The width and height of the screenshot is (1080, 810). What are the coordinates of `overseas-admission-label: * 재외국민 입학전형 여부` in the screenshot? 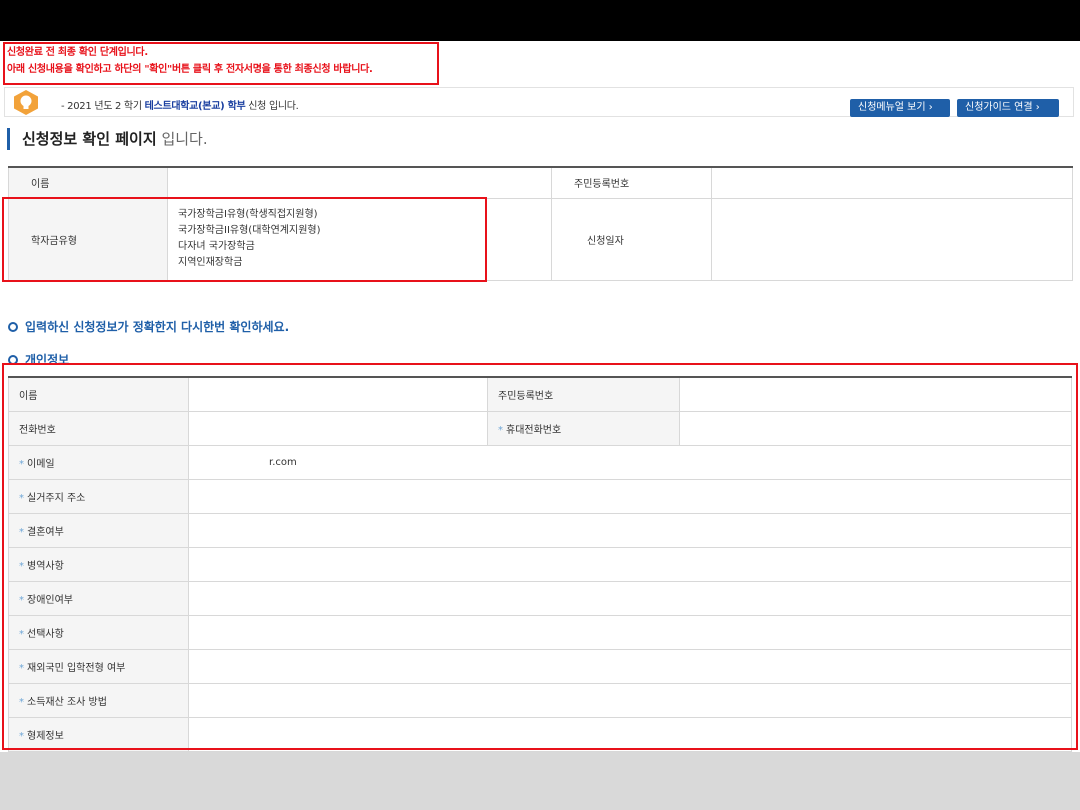 It's located at (98, 666).